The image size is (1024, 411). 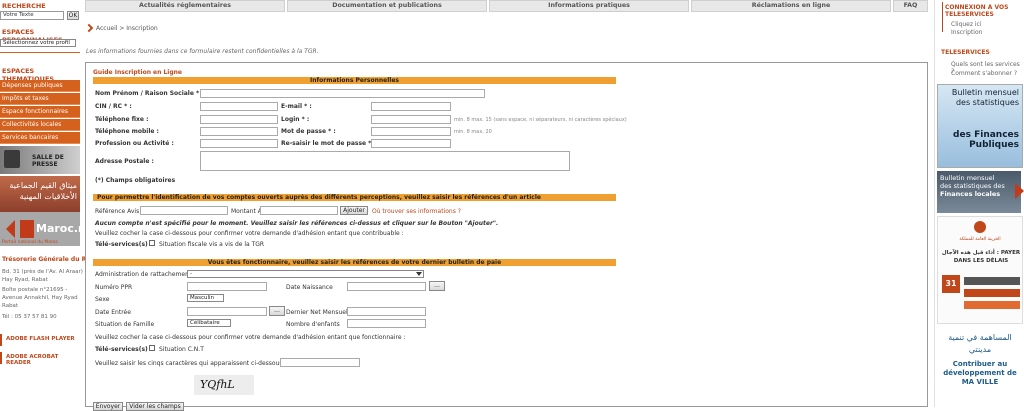 I want to click on ethics-banner: ميثاق القيم الجماعية الأخلاقيات المهنية, so click(x=40, y=195).